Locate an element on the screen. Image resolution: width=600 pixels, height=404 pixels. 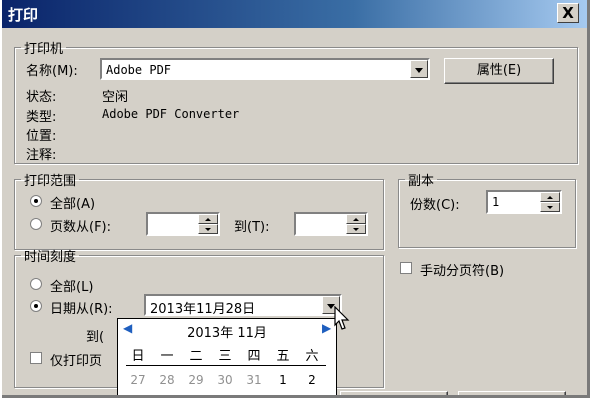
timescale-all-label: 全部(L) is located at coordinates (71, 285).